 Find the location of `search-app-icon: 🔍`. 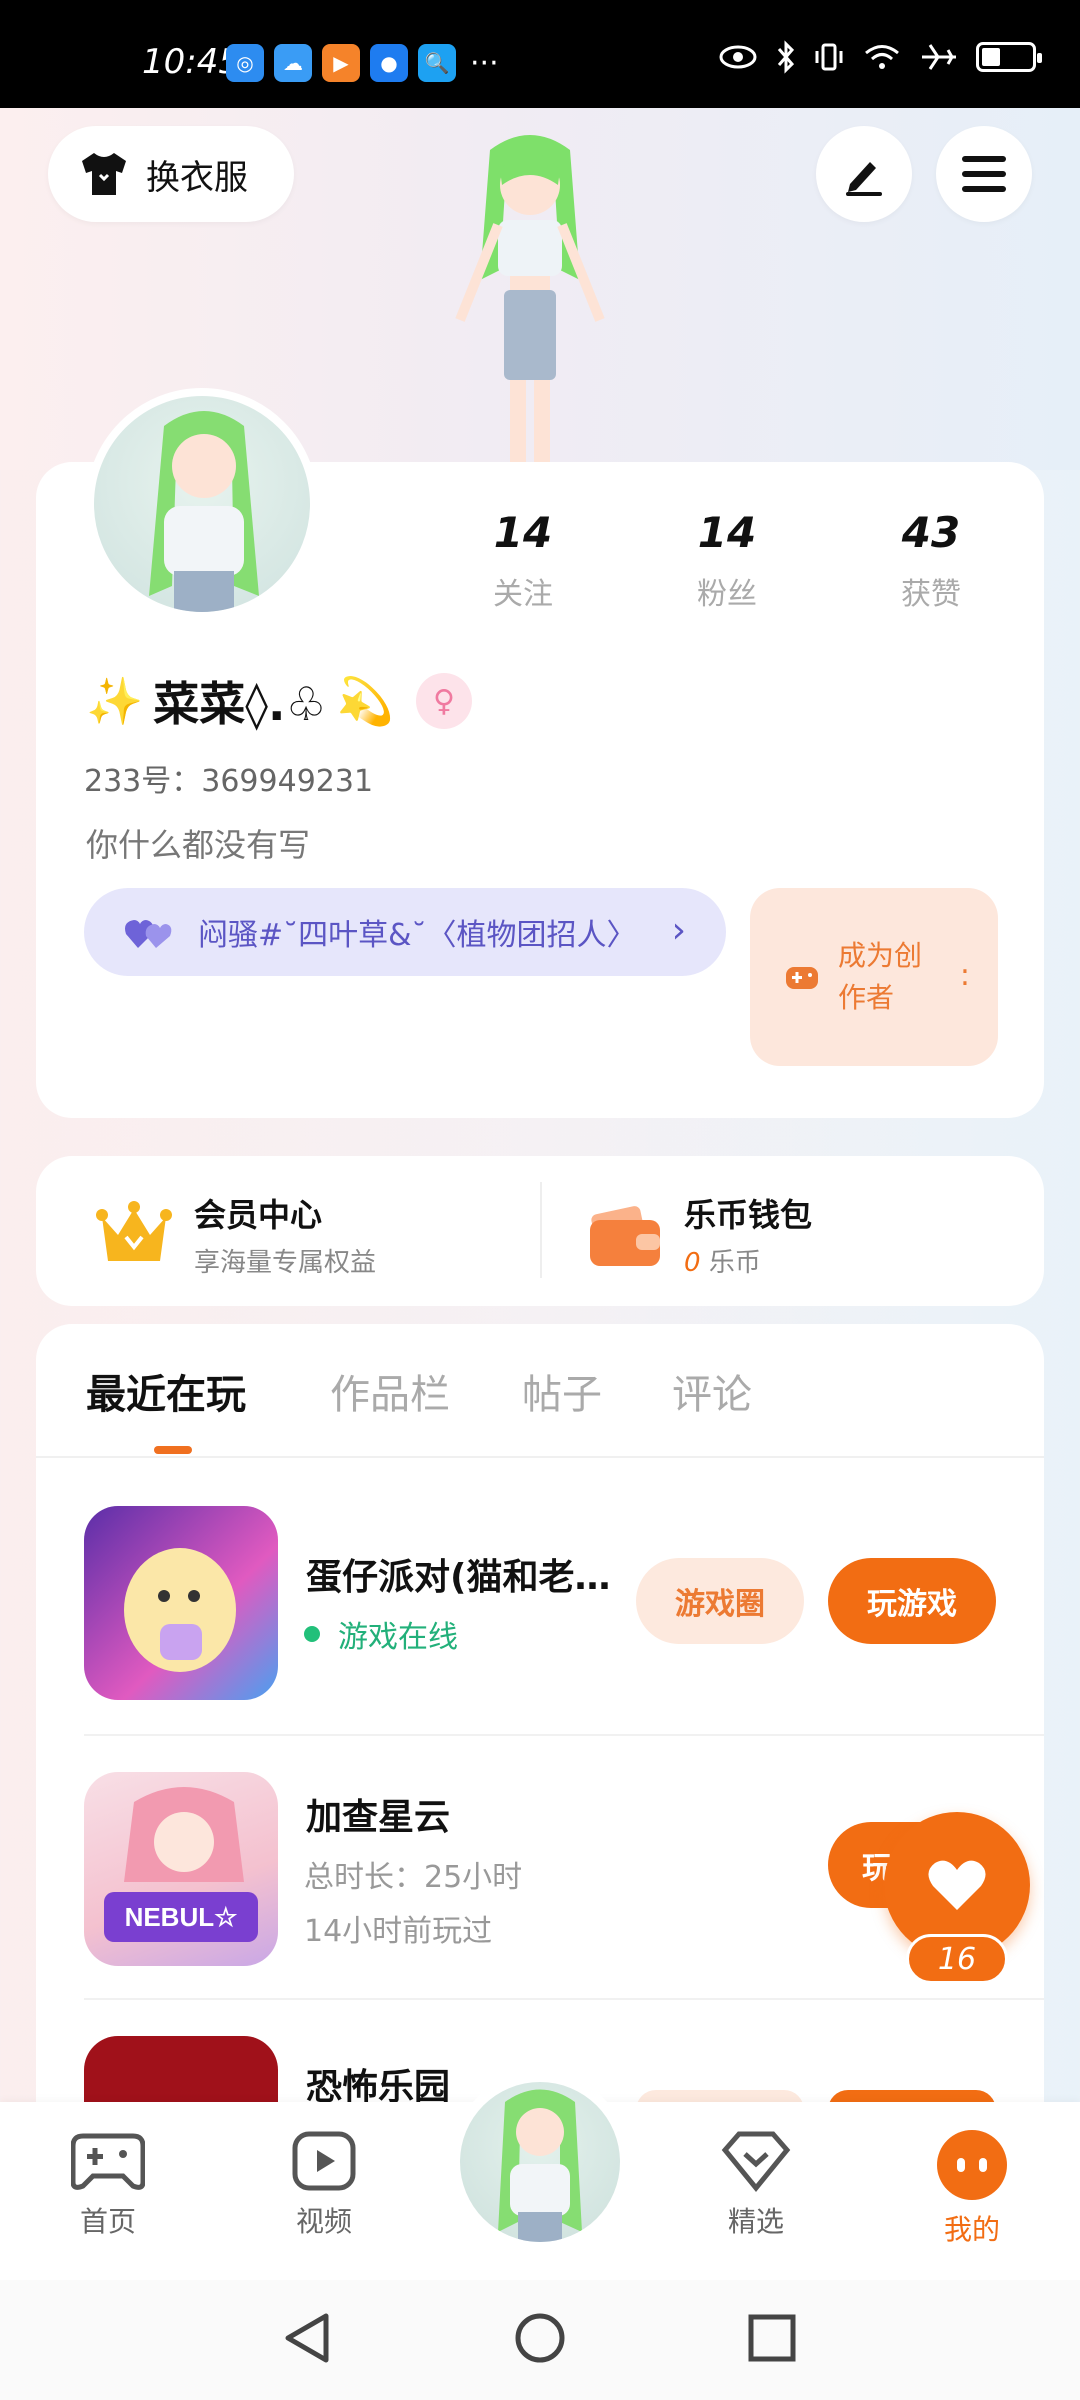

search-app-icon: 🔍 is located at coordinates (437, 63).